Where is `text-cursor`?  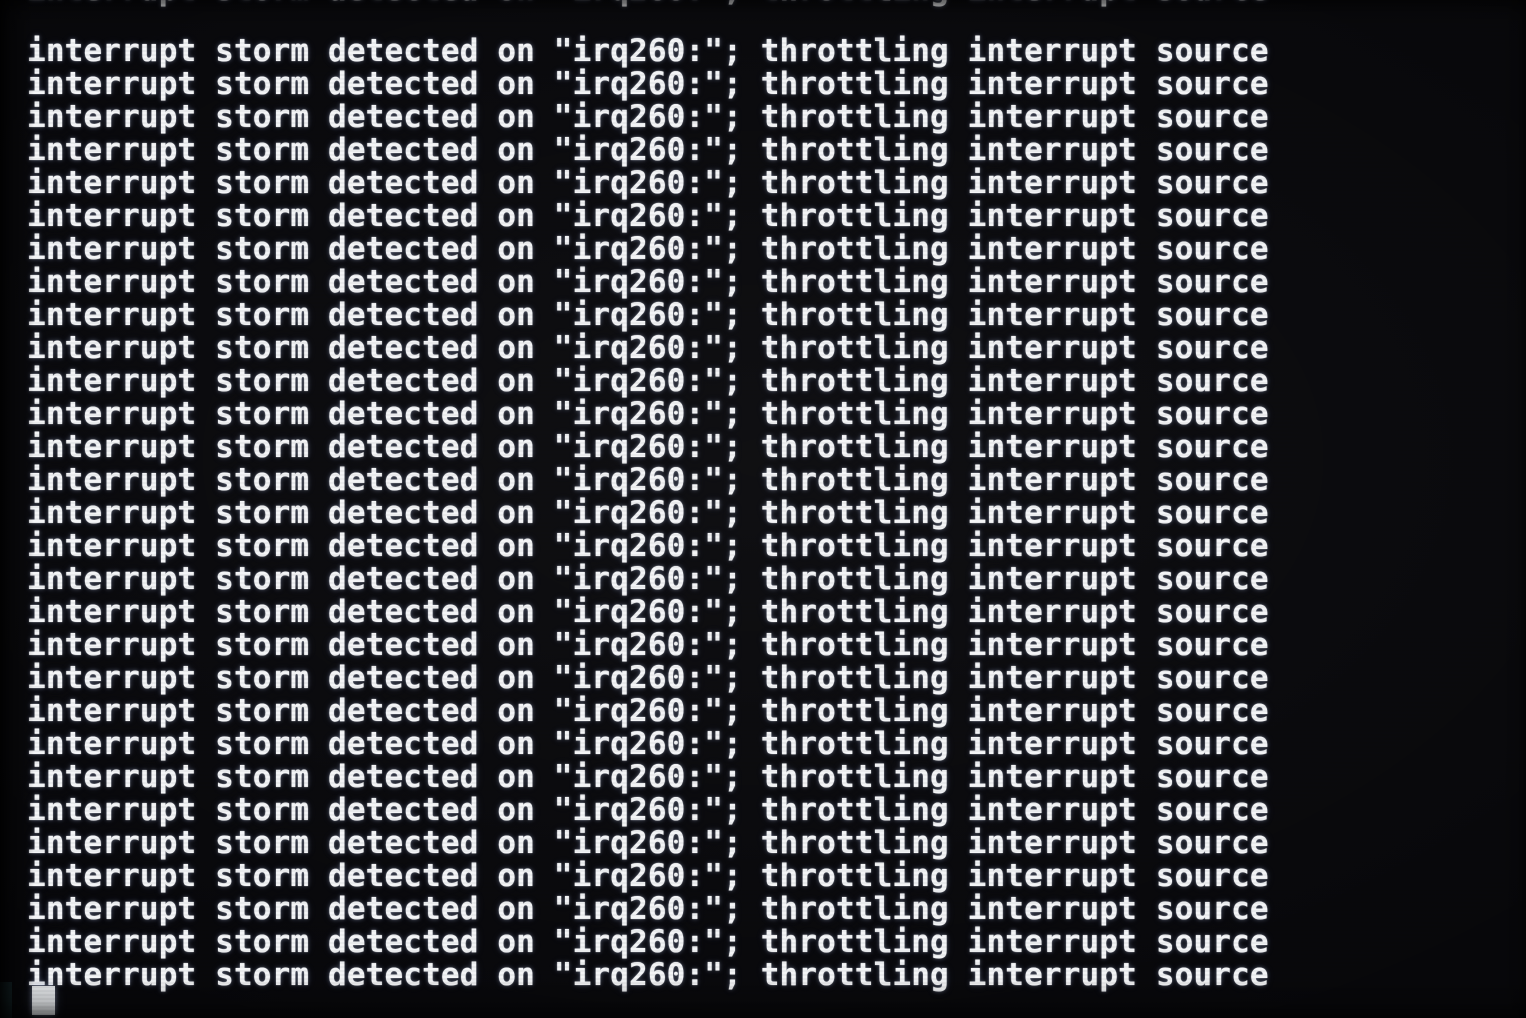 text-cursor is located at coordinates (43, 1000).